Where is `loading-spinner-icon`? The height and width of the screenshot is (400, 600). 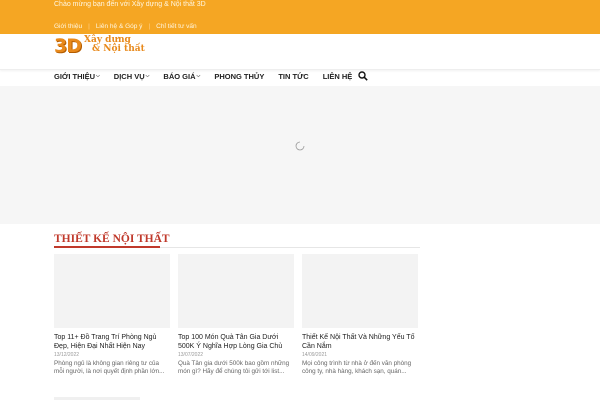 loading-spinner-icon is located at coordinates (300, 146).